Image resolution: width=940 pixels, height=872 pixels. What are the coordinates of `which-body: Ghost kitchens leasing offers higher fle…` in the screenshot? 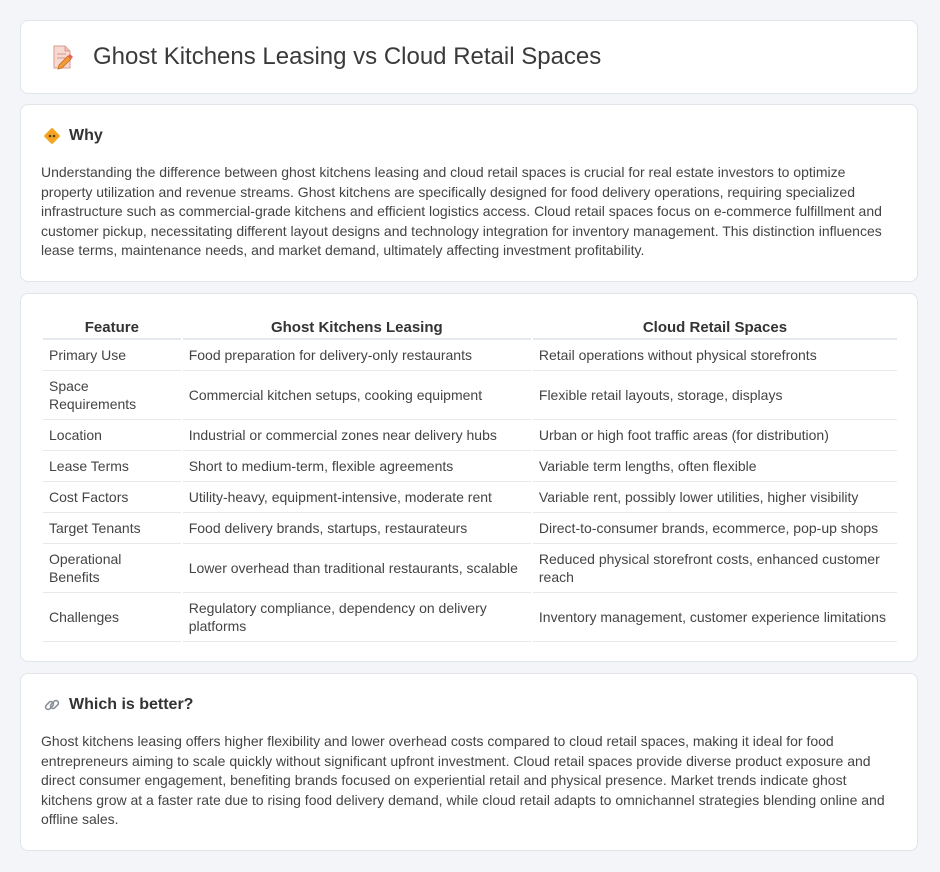 It's located at (463, 780).